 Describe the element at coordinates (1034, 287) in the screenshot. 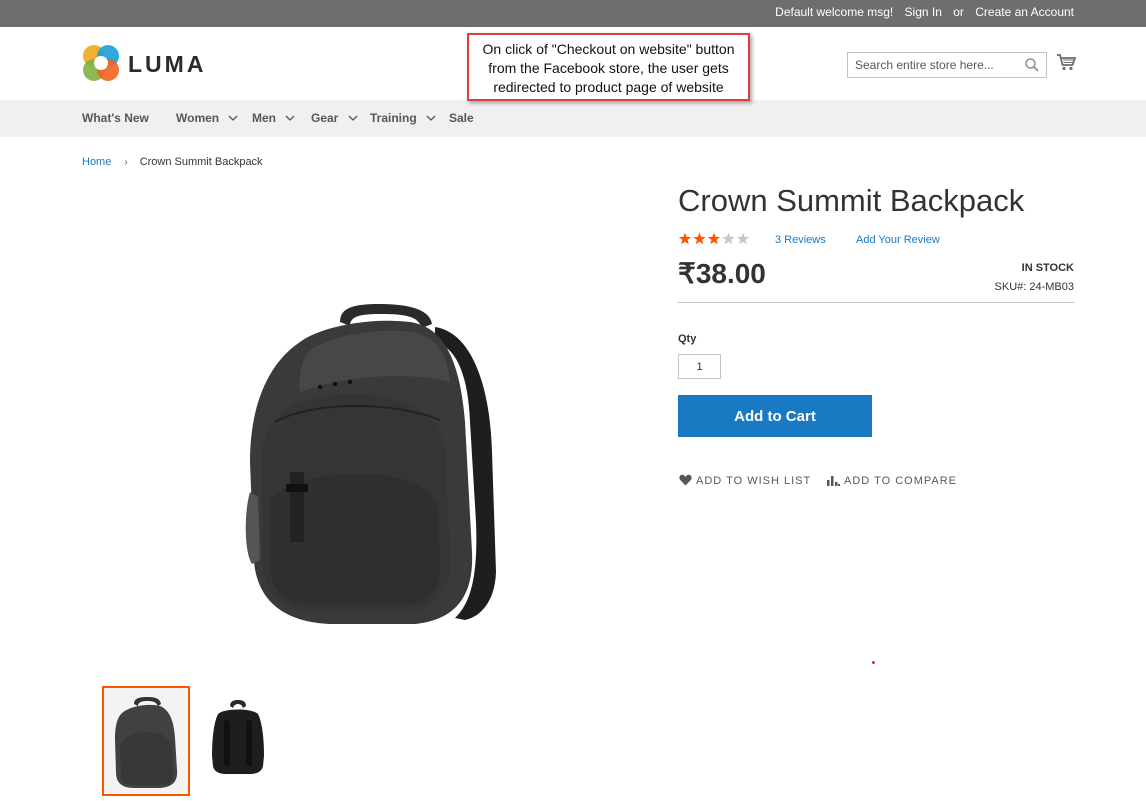

I see `product-sku: SKU#: 24-MB03` at that location.